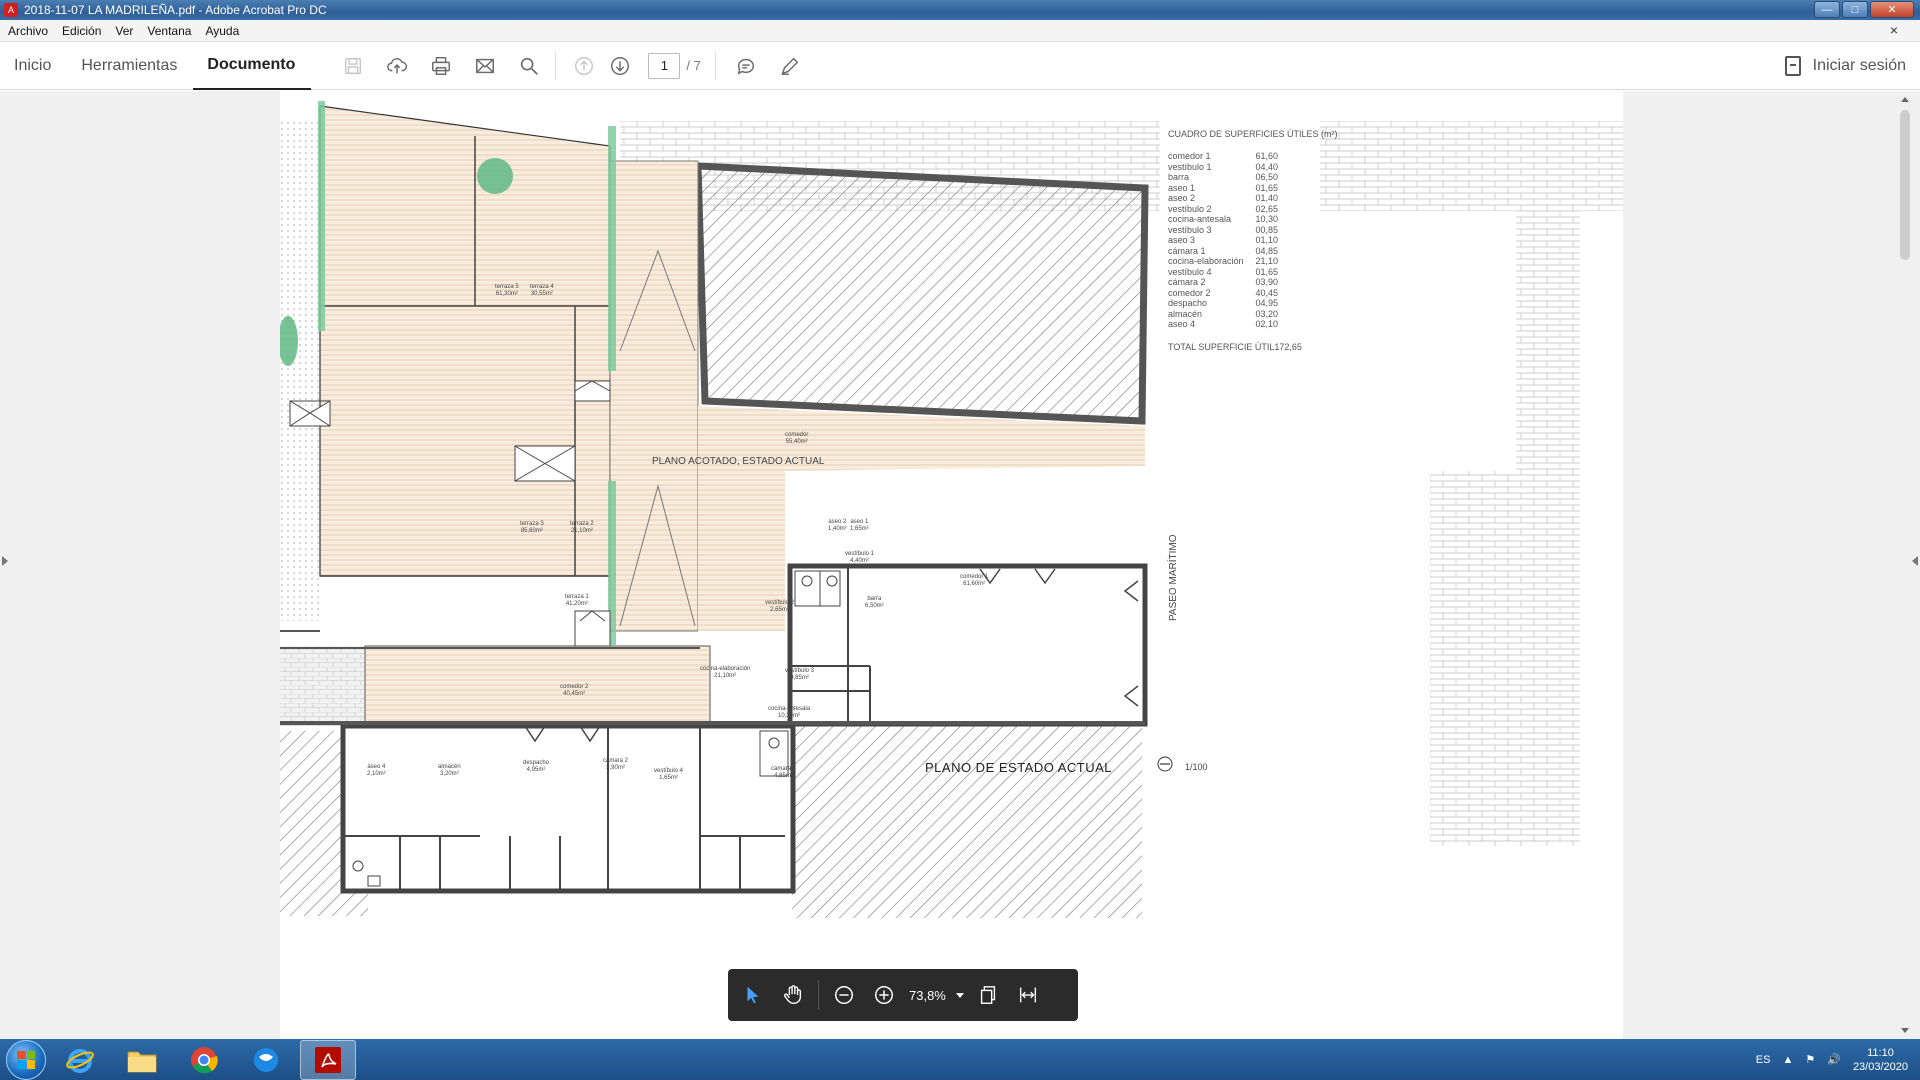  I want to click on left-panel-toggle-icon, so click(5, 561).